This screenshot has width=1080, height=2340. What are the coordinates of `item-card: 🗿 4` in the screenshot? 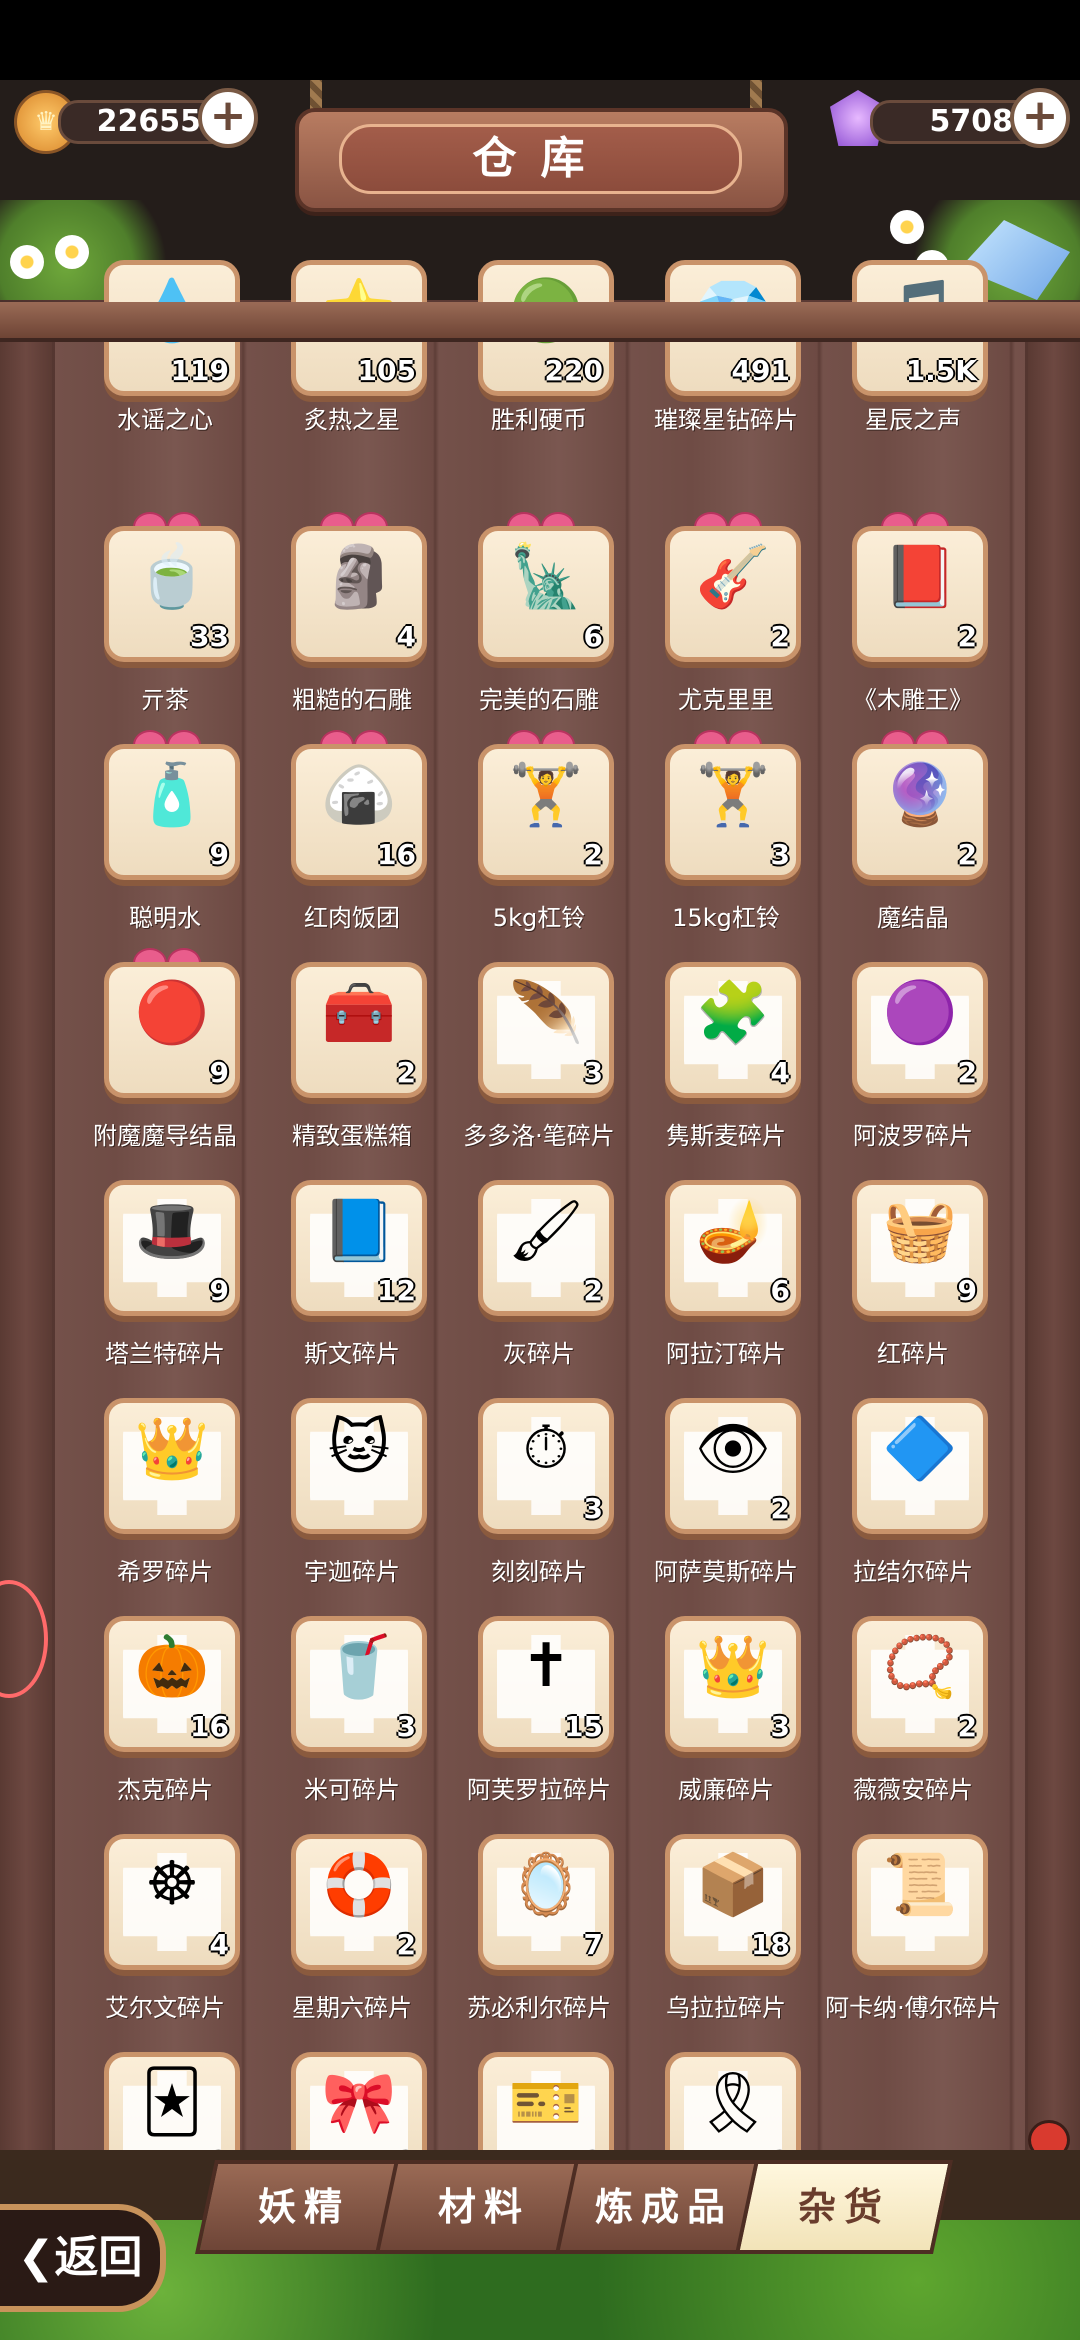 It's located at (359, 594).